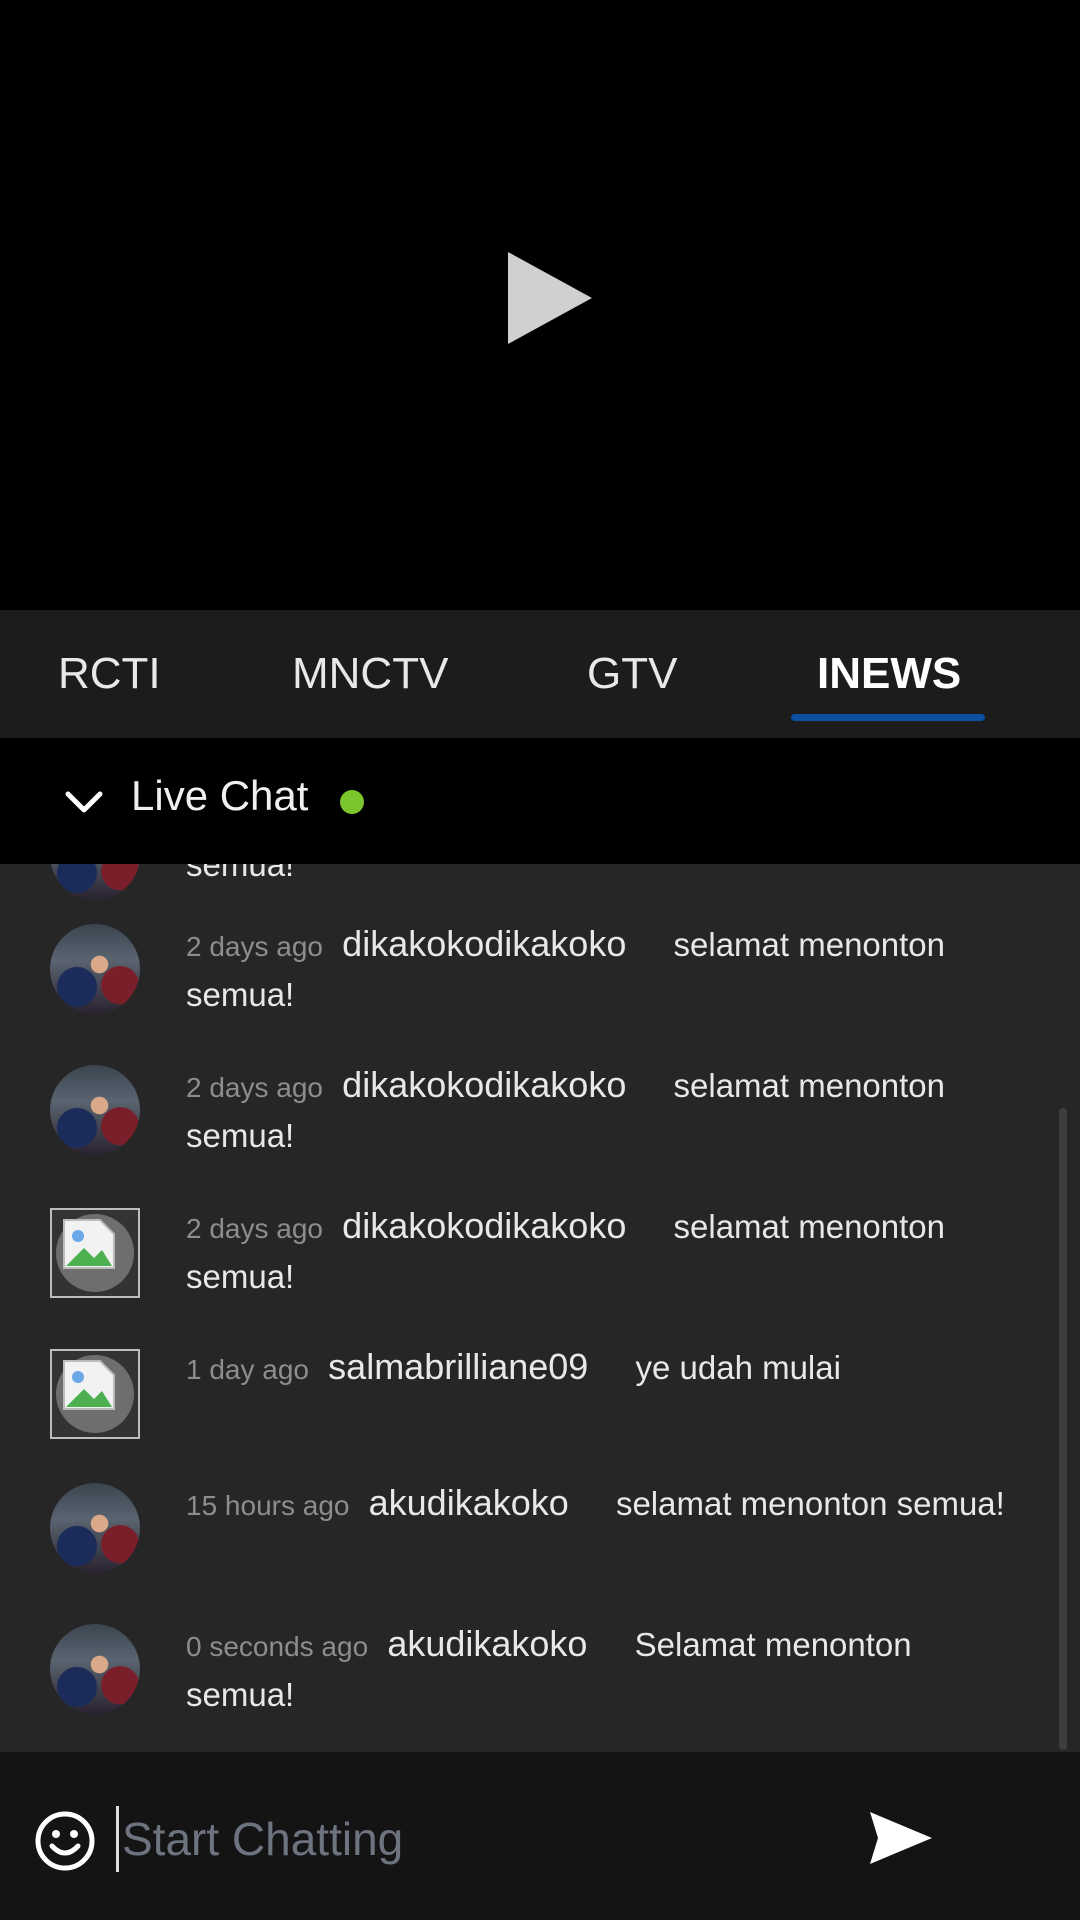 This screenshot has width=1080, height=1920. I want to click on message-timestamp: 0 seconds ago, so click(277, 1646).